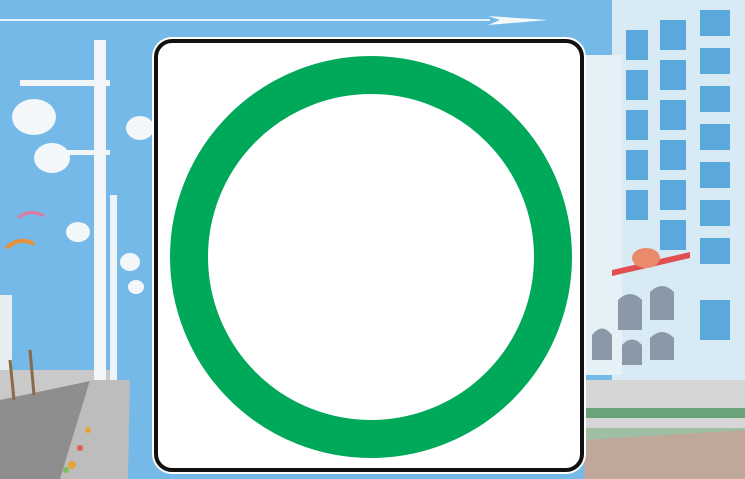  Describe the element at coordinates (72, 465) in the screenshot. I see `flower` at that location.